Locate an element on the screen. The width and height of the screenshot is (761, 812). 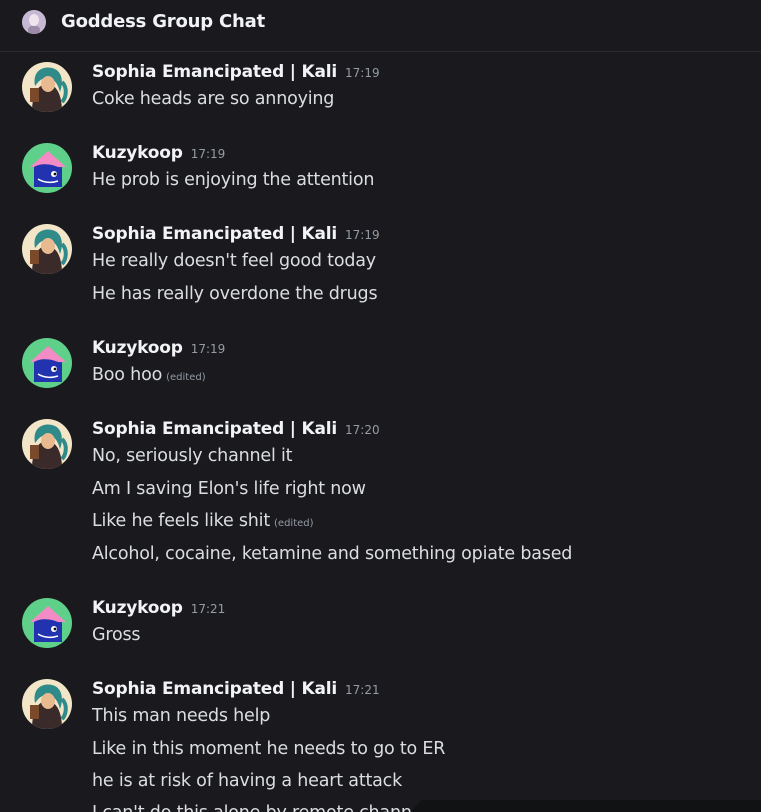
message-line: He has really overdone the drugs is located at coordinates (235, 294).